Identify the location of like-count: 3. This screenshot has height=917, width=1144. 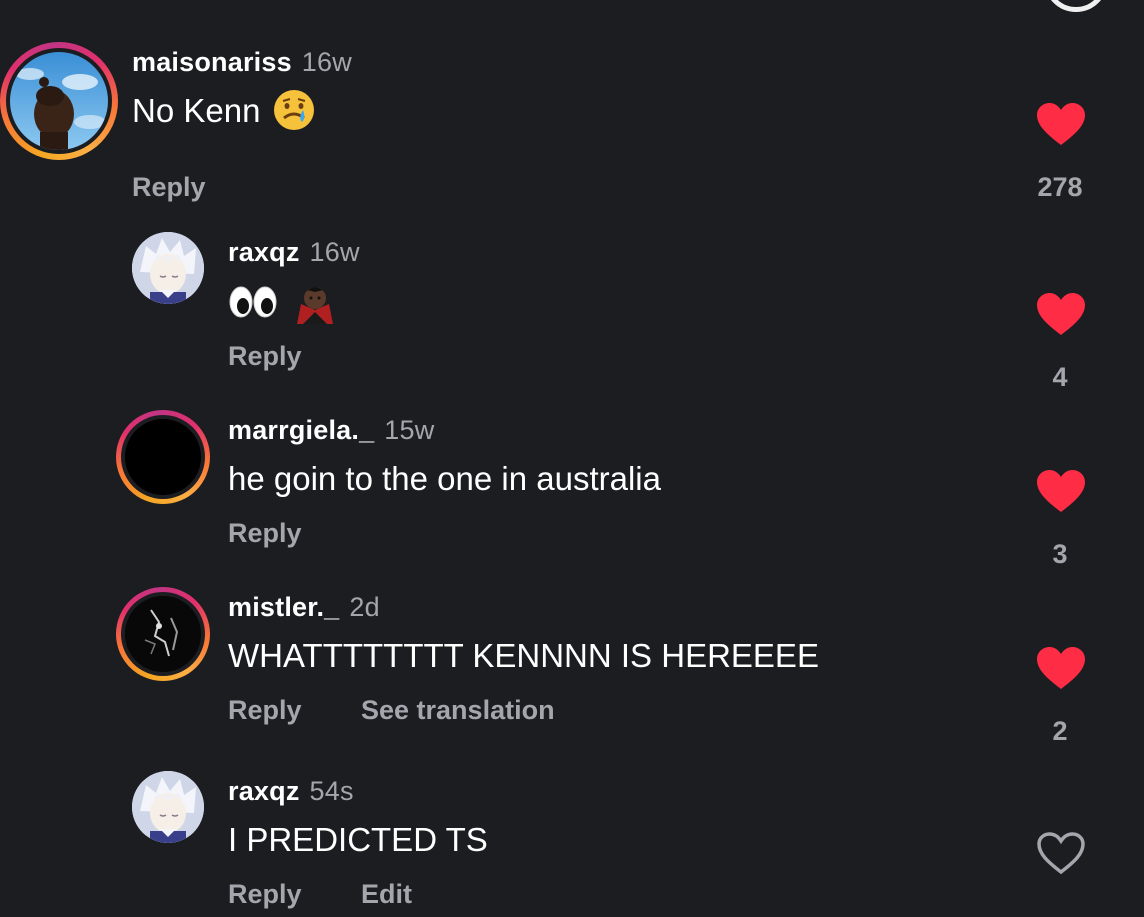
(1060, 554).